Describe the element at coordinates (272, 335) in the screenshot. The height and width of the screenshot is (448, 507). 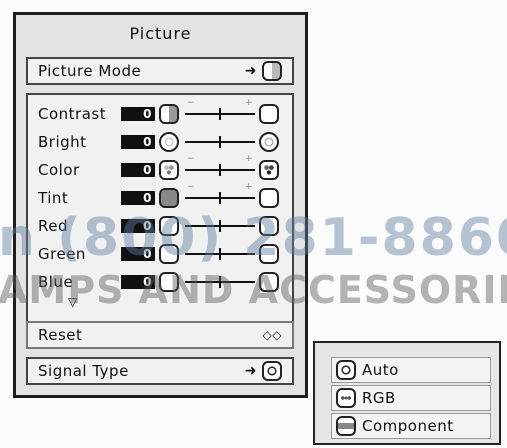
I see `reset-icon: ◇◇` at that location.